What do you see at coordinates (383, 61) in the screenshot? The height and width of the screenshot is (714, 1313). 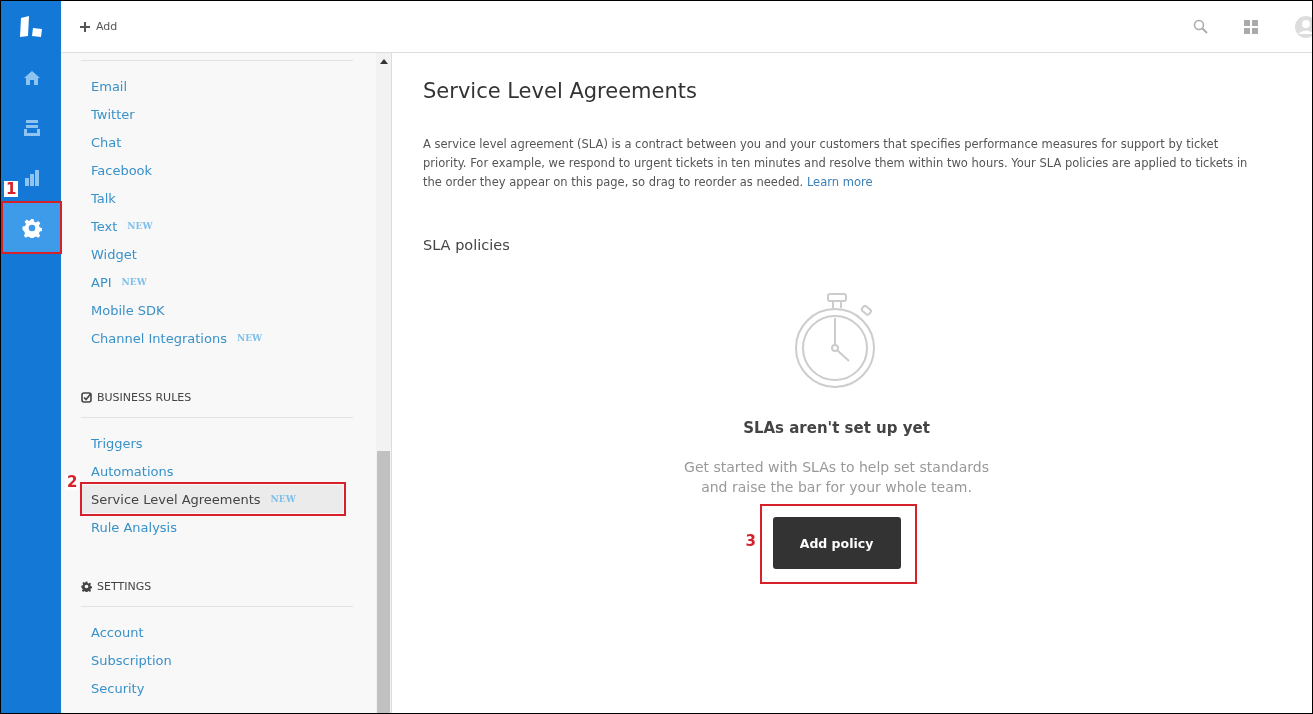 I see `scroll-up-icon` at bounding box center [383, 61].